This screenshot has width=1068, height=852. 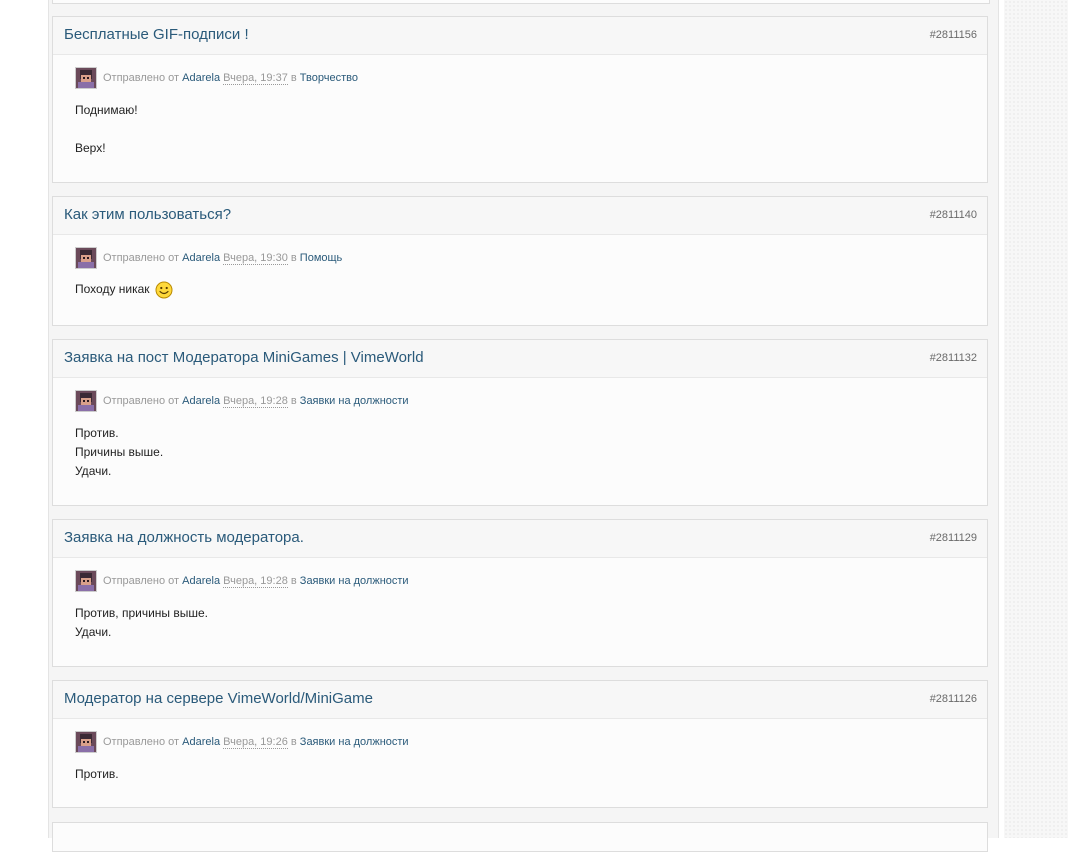 What do you see at coordinates (953, 358) in the screenshot?
I see `post-id-link: #2811132` at bounding box center [953, 358].